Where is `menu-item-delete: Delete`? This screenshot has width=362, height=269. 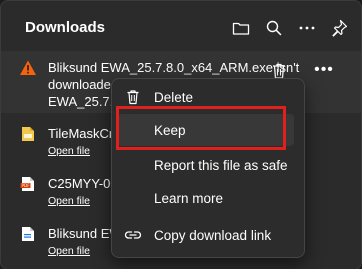 menu-item-delete: Delete is located at coordinates (208, 97).